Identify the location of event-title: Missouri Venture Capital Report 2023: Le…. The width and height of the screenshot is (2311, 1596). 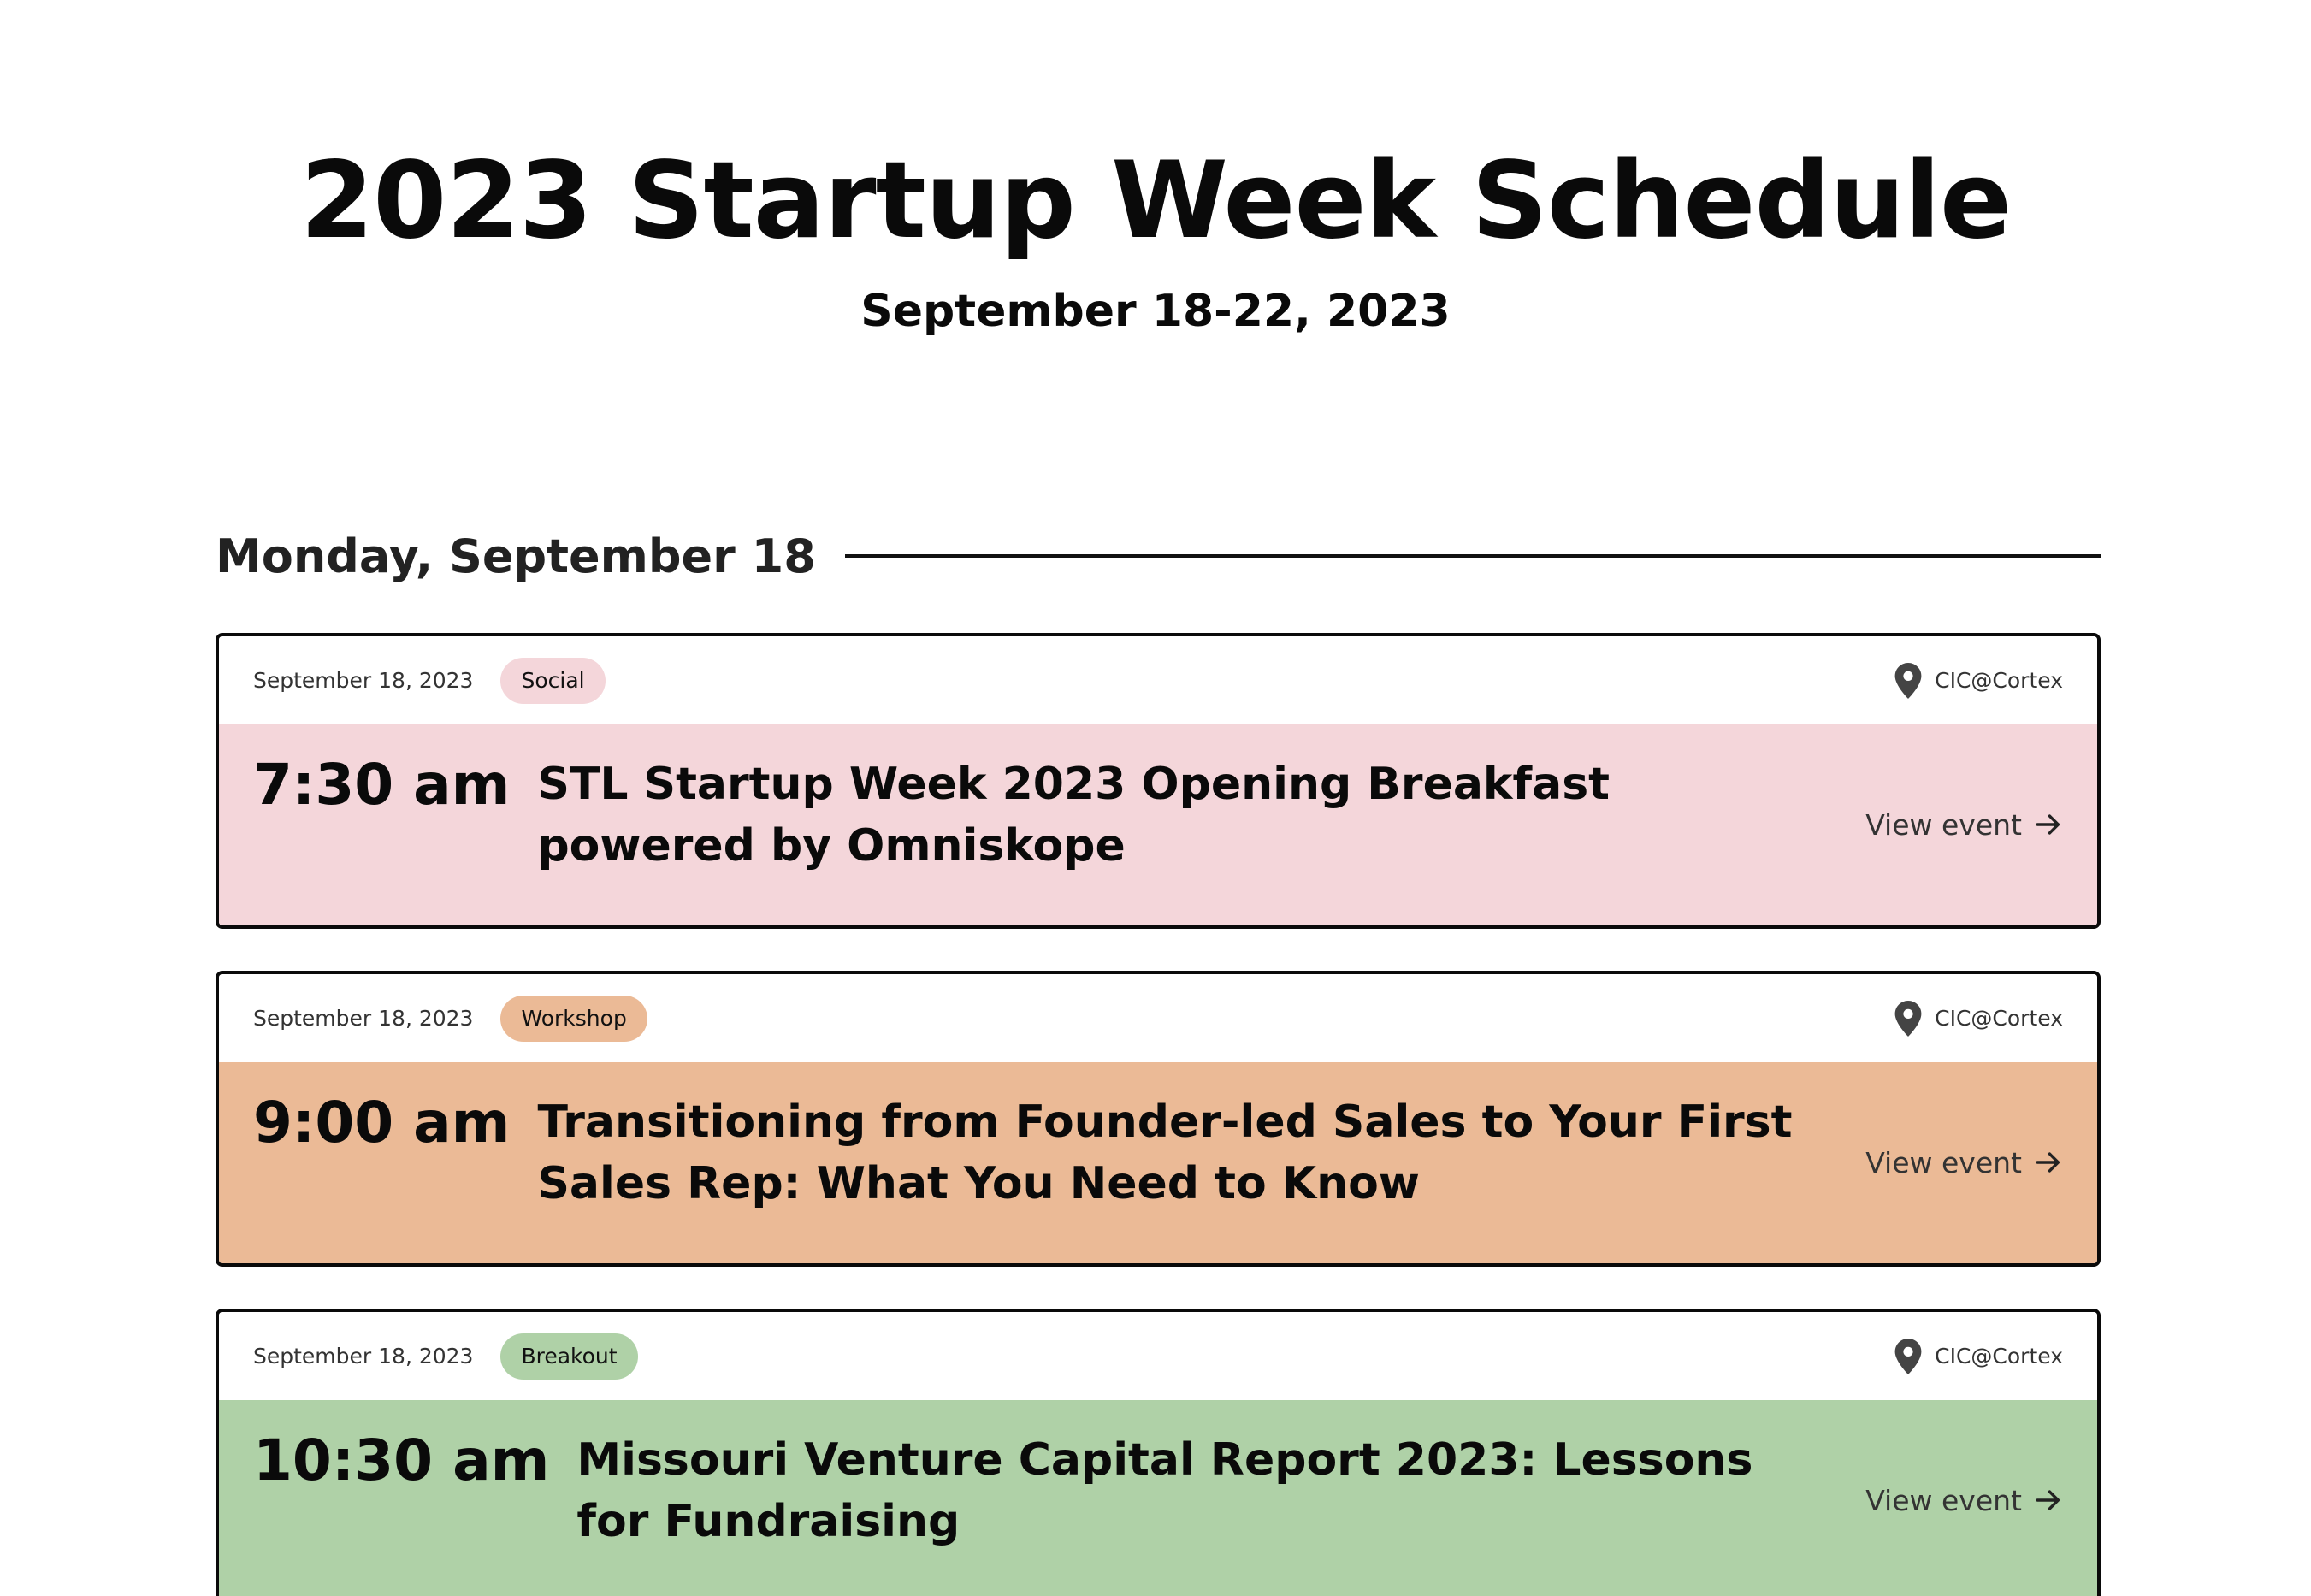
(1203, 1489).